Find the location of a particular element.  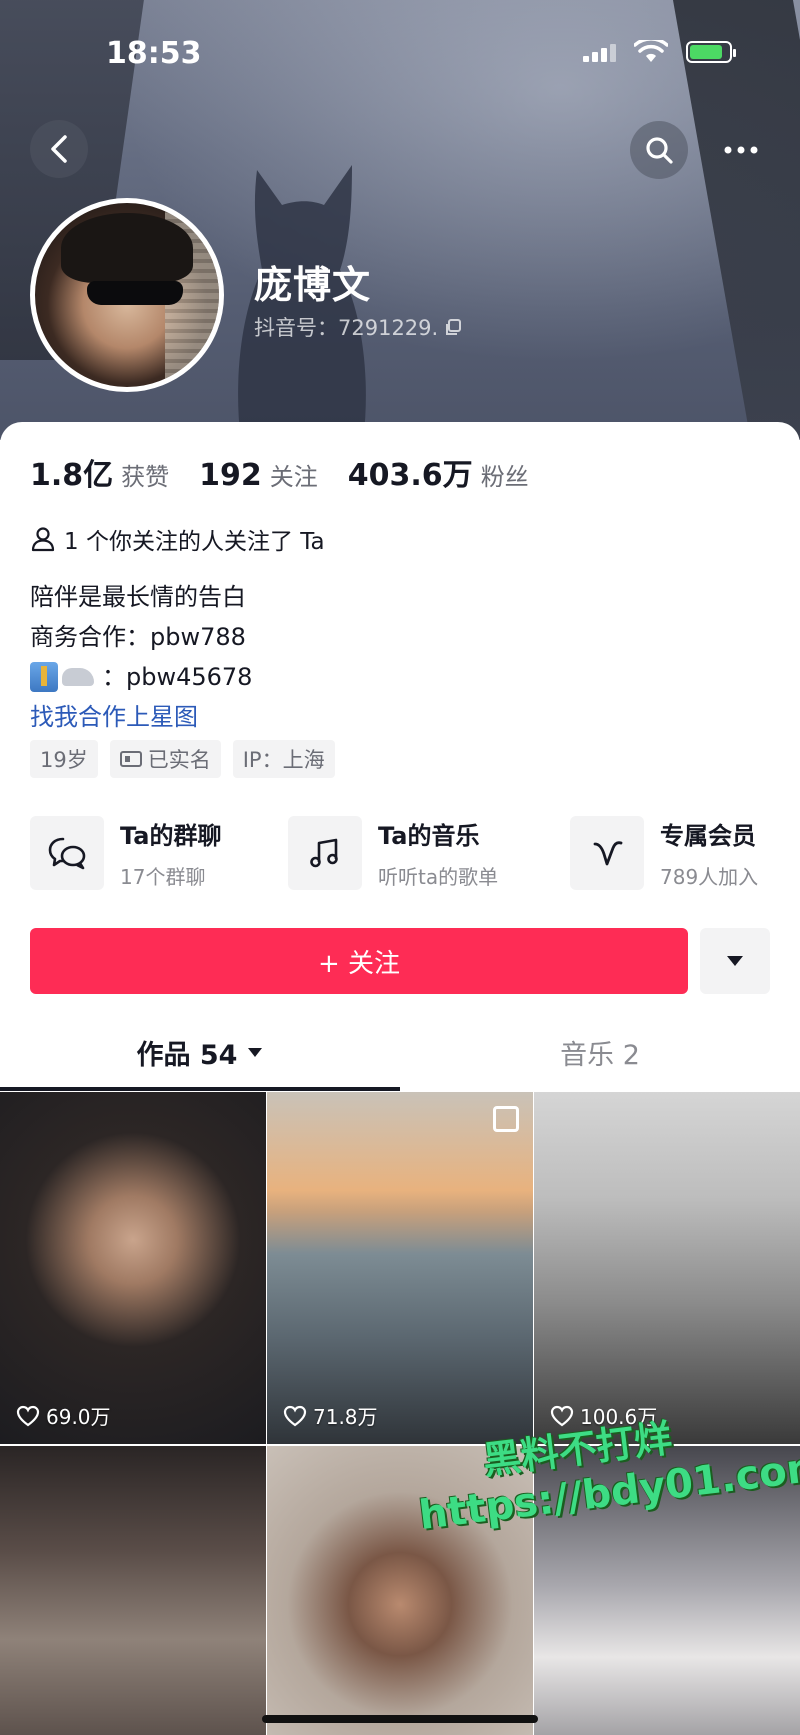

back-button is located at coordinates (59, 149).